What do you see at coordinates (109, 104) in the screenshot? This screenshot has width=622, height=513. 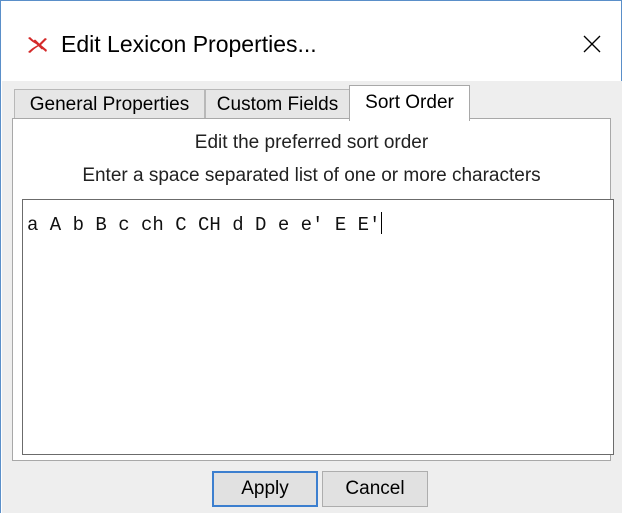 I see `tab-general-properties: General Properties` at bounding box center [109, 104].